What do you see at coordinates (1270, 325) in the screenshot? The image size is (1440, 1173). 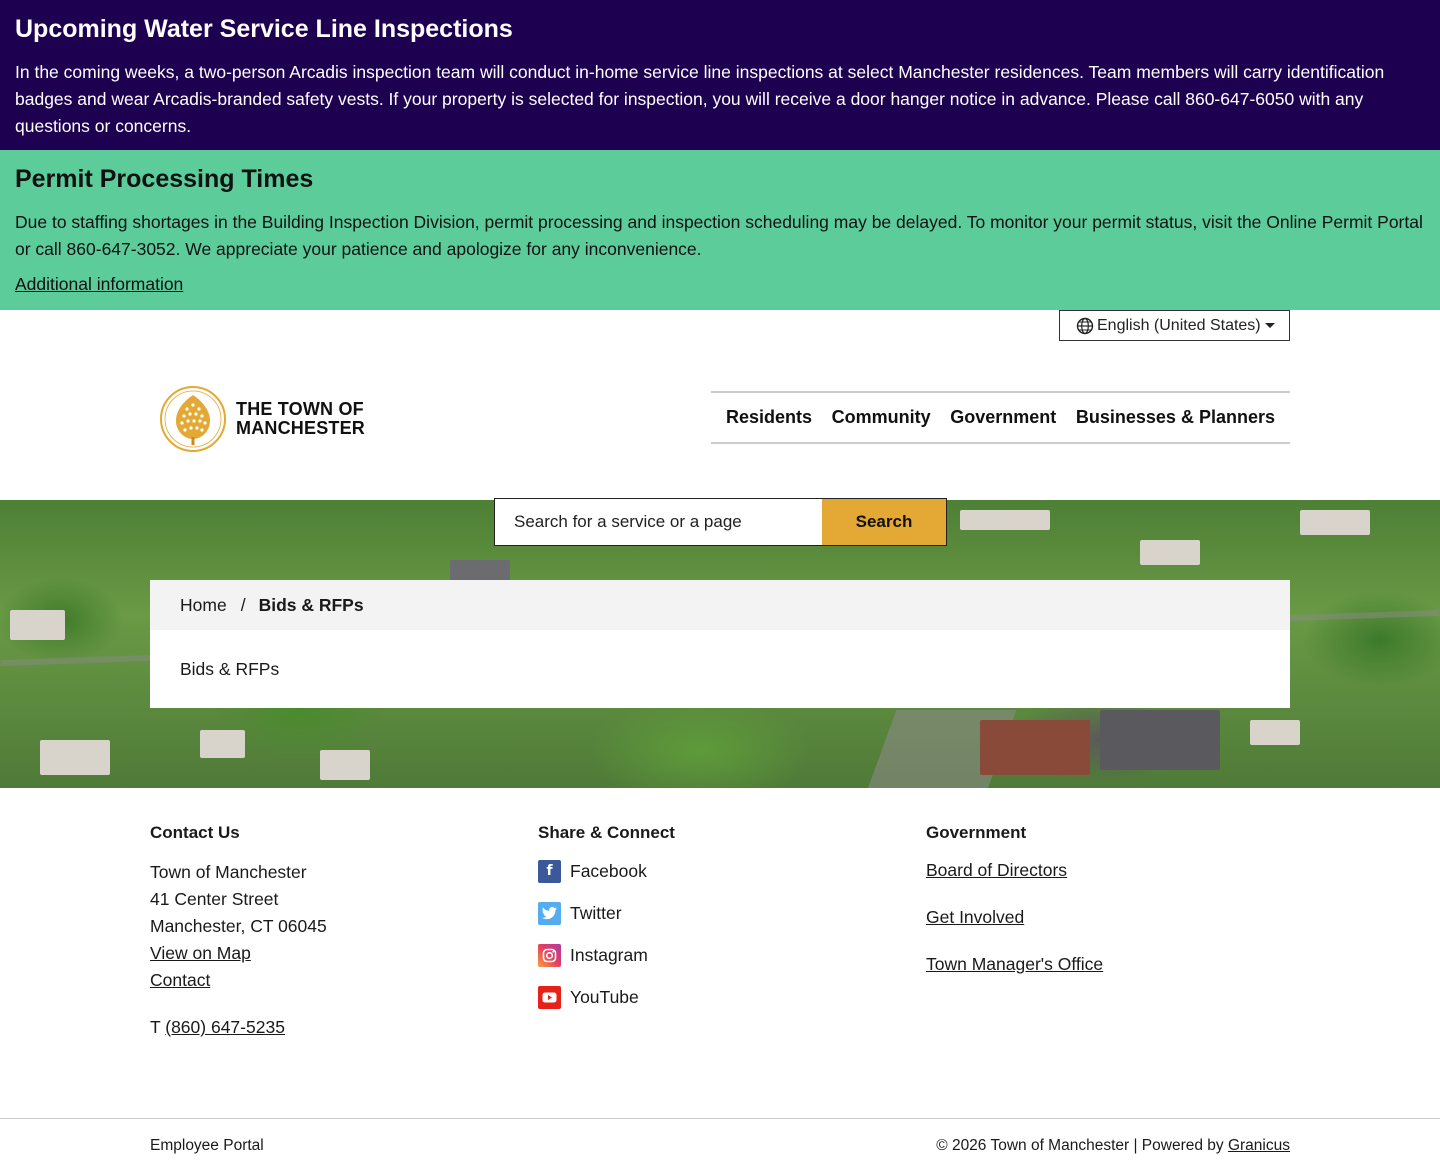 I see `caret-down-icon` at bounding box center [1270, 325].